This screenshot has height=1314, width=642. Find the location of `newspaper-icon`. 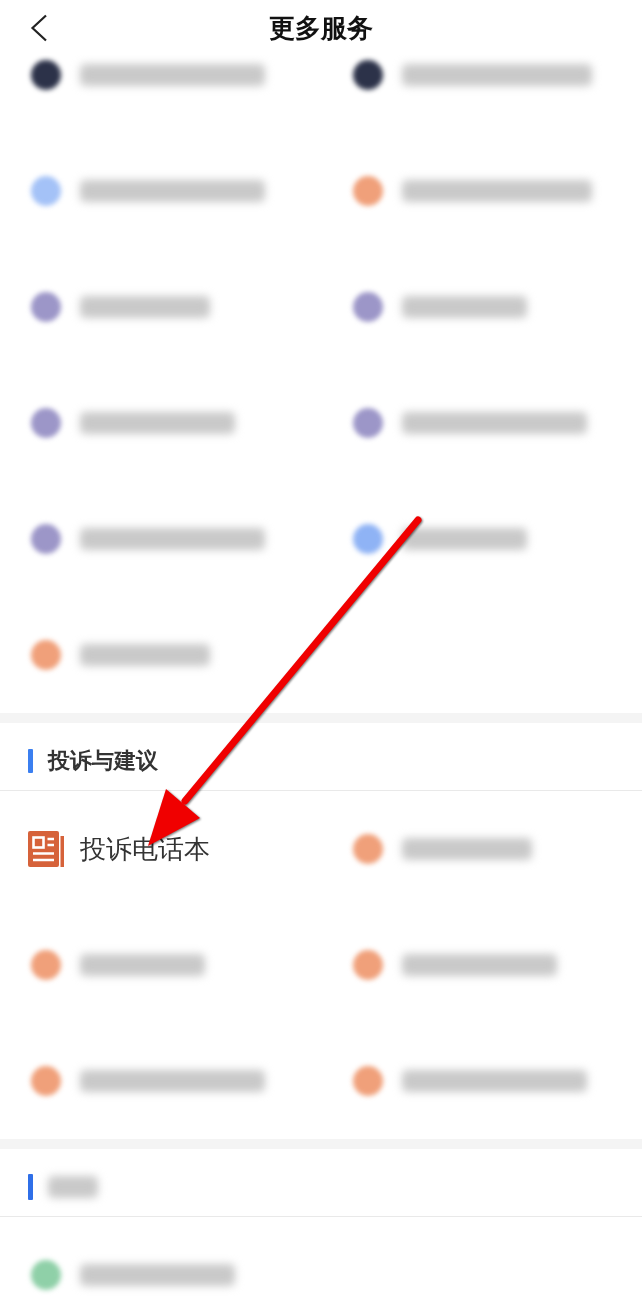

newspaper-icon is located at coordinates (46, 849).